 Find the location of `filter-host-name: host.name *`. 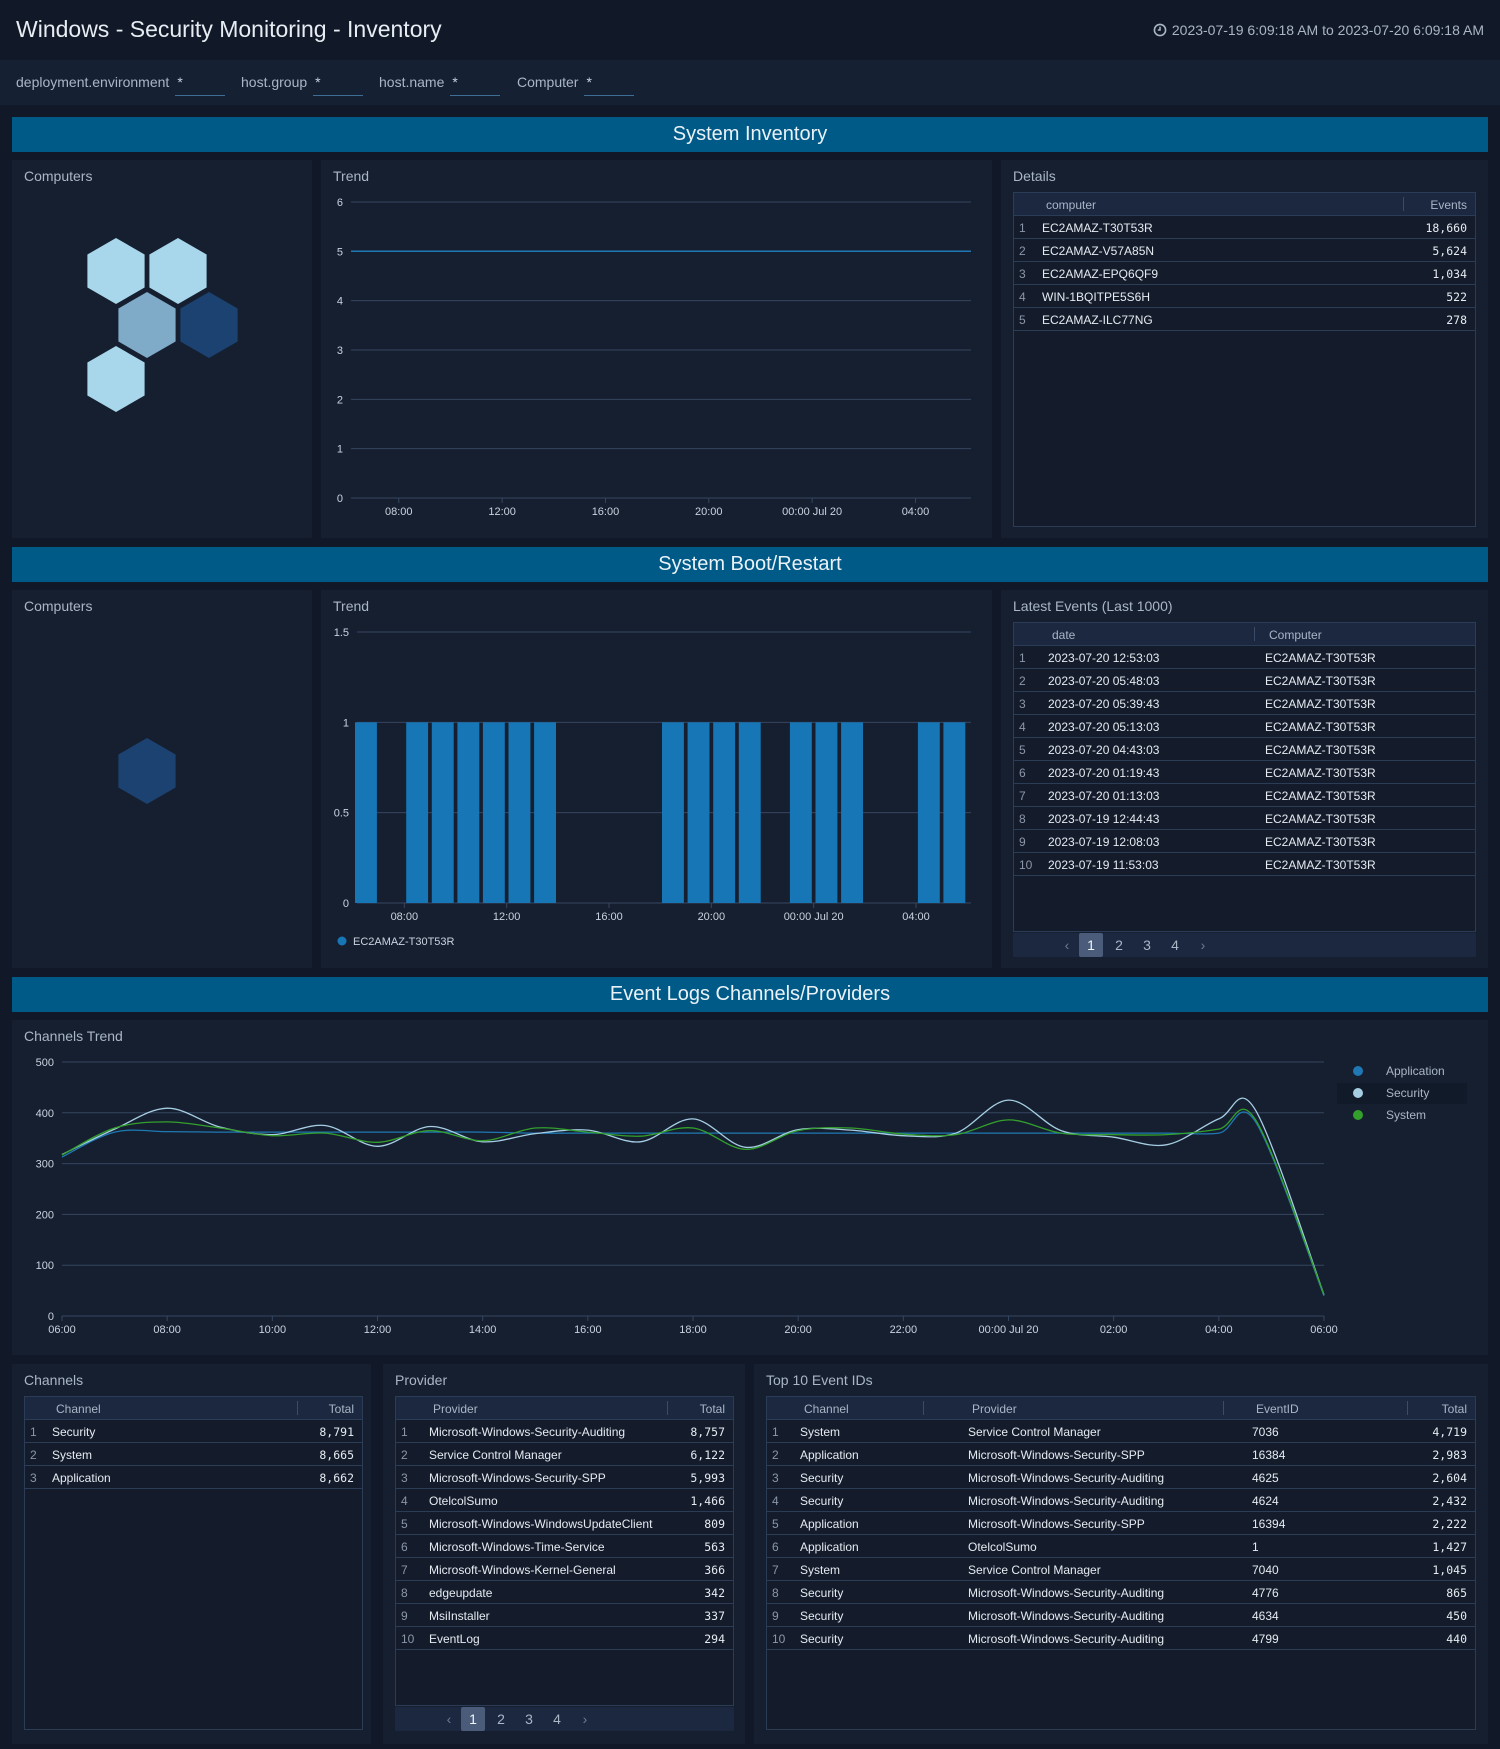

filter-host-name: host.name * is located at coordinates (440, 85).